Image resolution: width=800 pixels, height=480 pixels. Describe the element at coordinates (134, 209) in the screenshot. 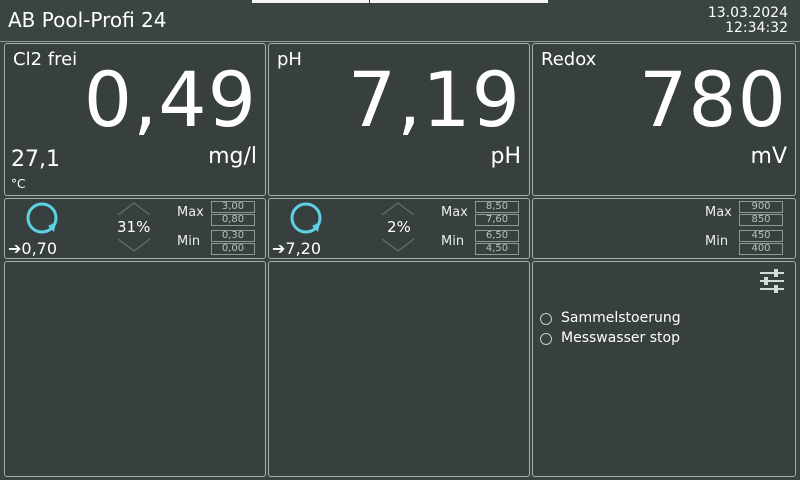

I see `cl2-up-arrow-icon` at that location.